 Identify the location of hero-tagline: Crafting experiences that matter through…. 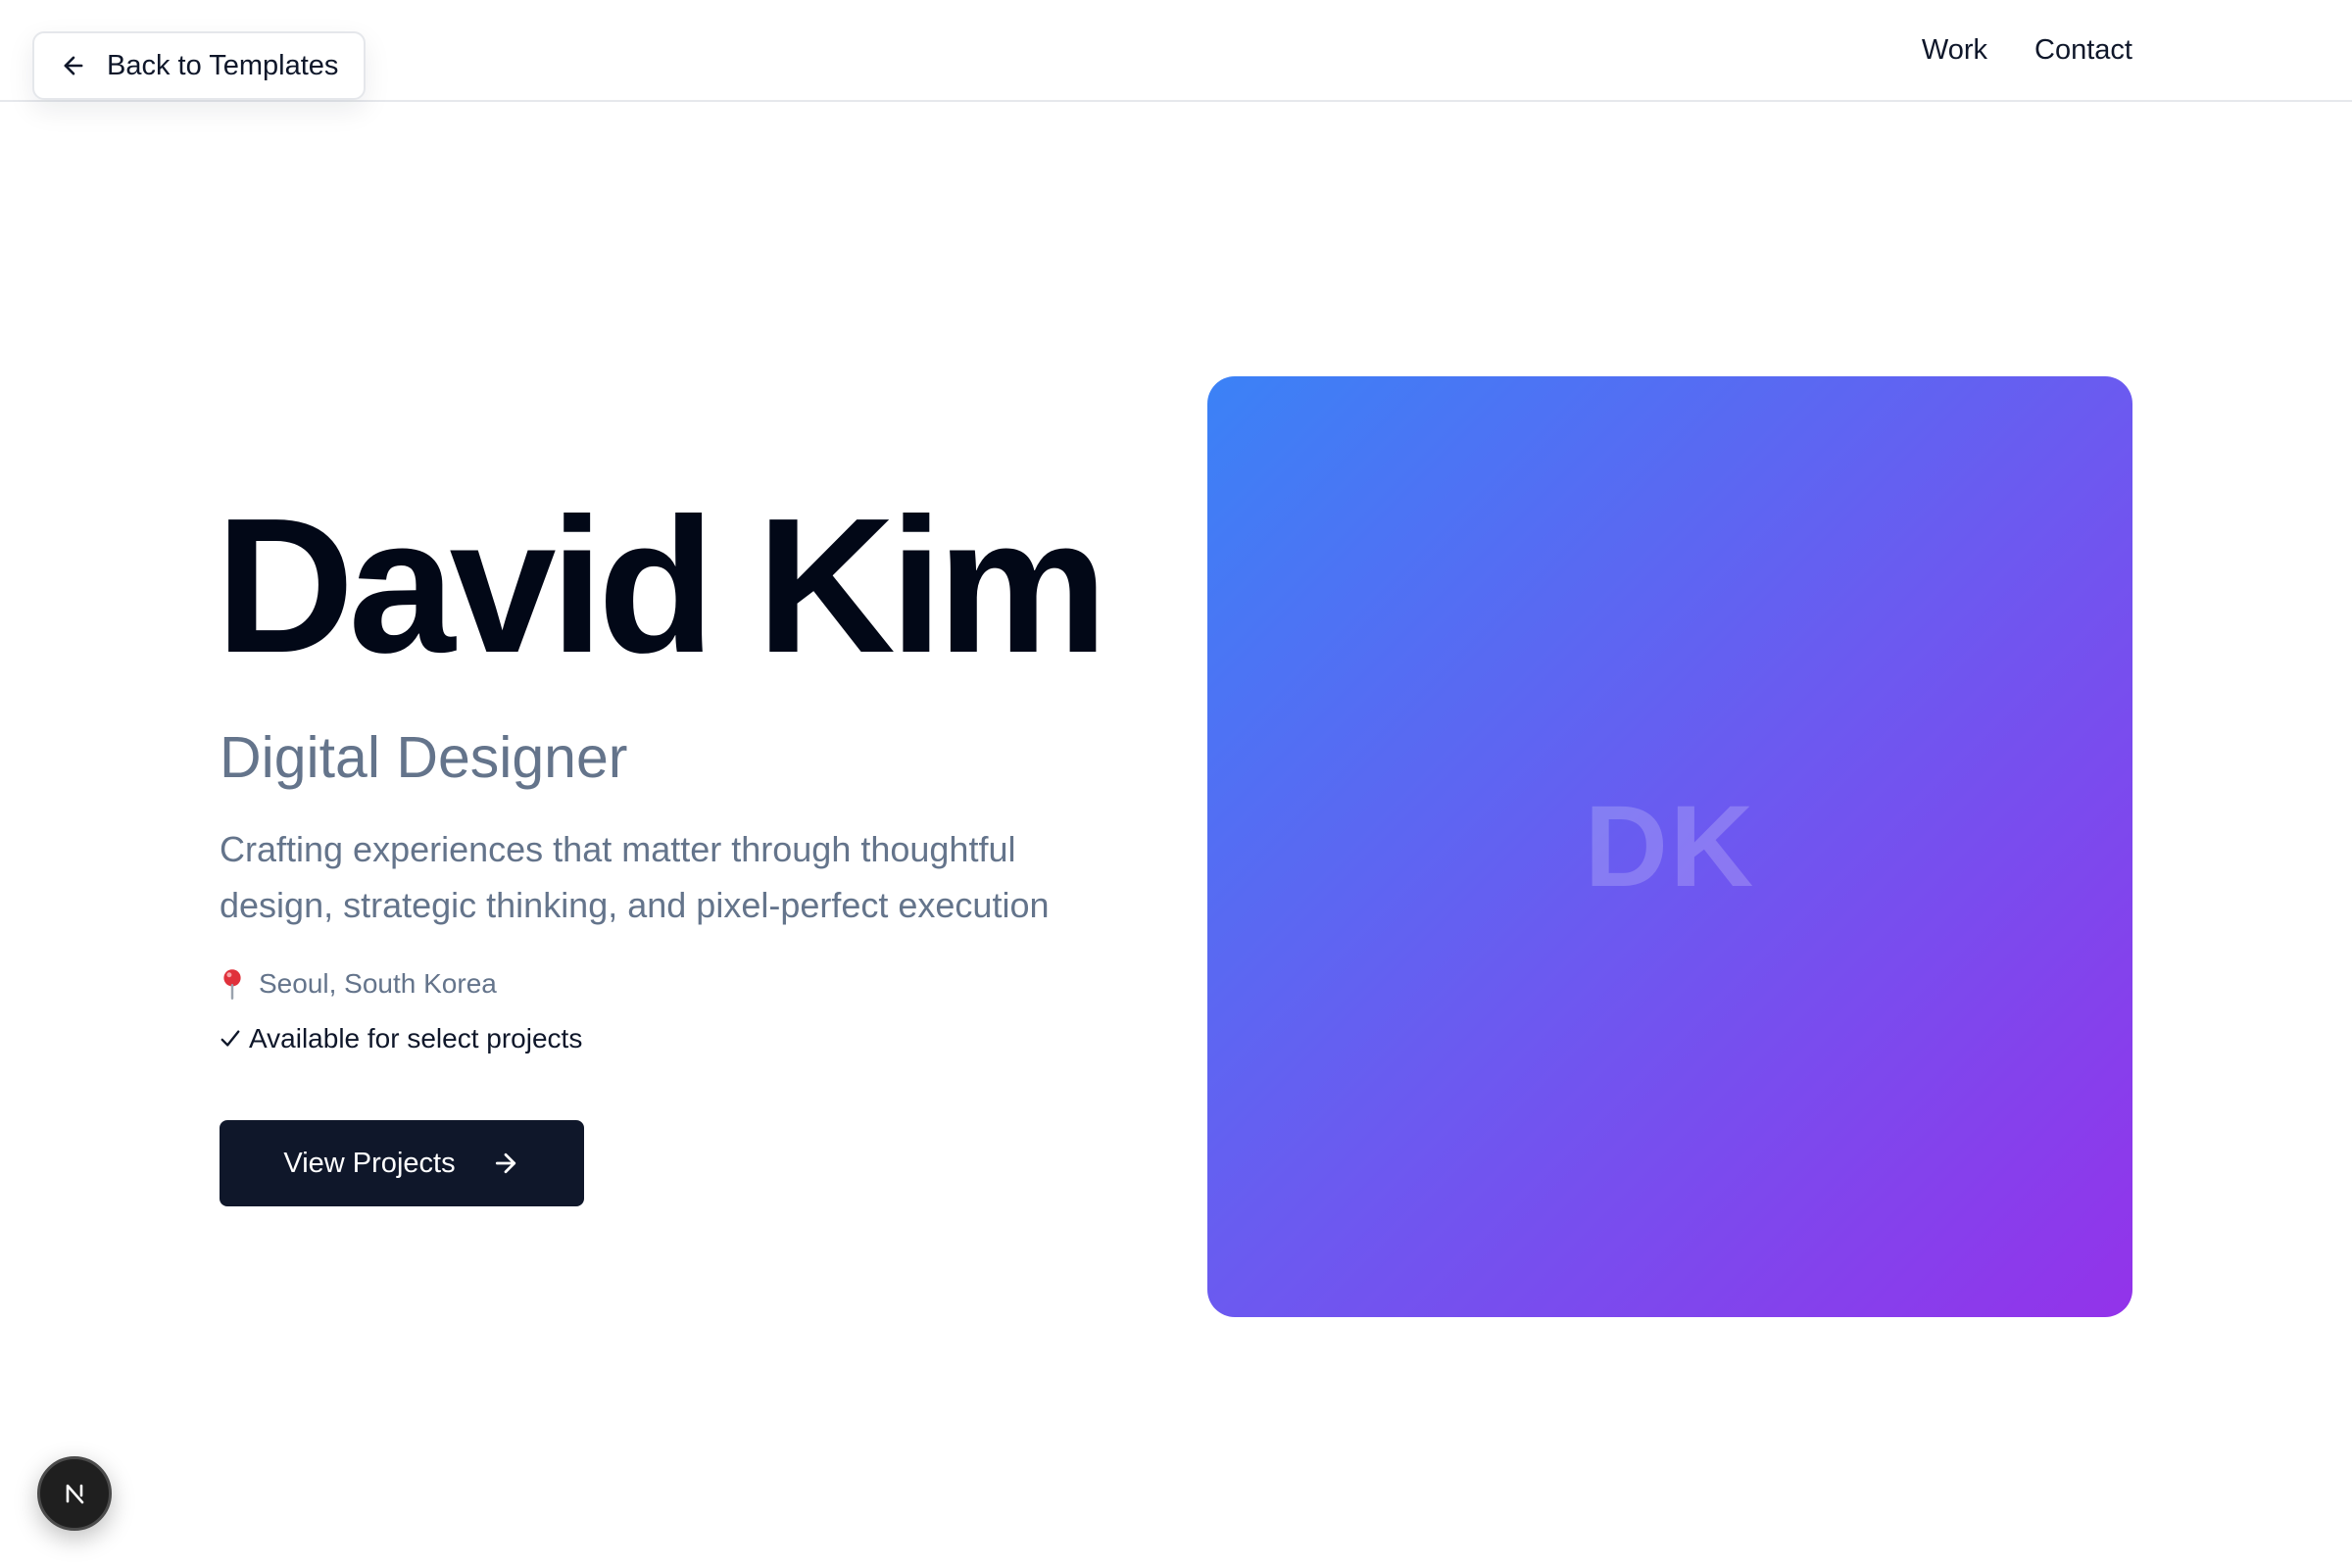
(635, 877).